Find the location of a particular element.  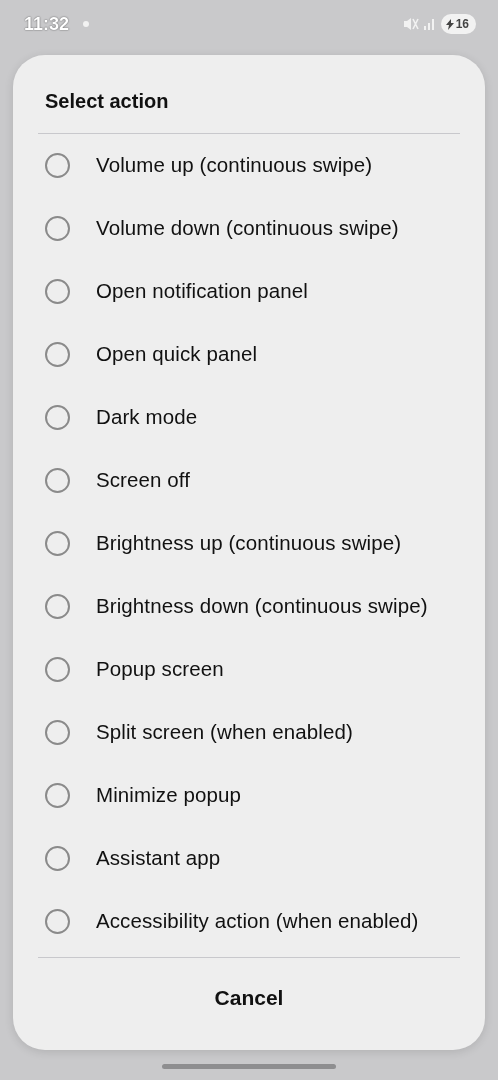

option-label: Popup screen is located at coordinates (160, 669).